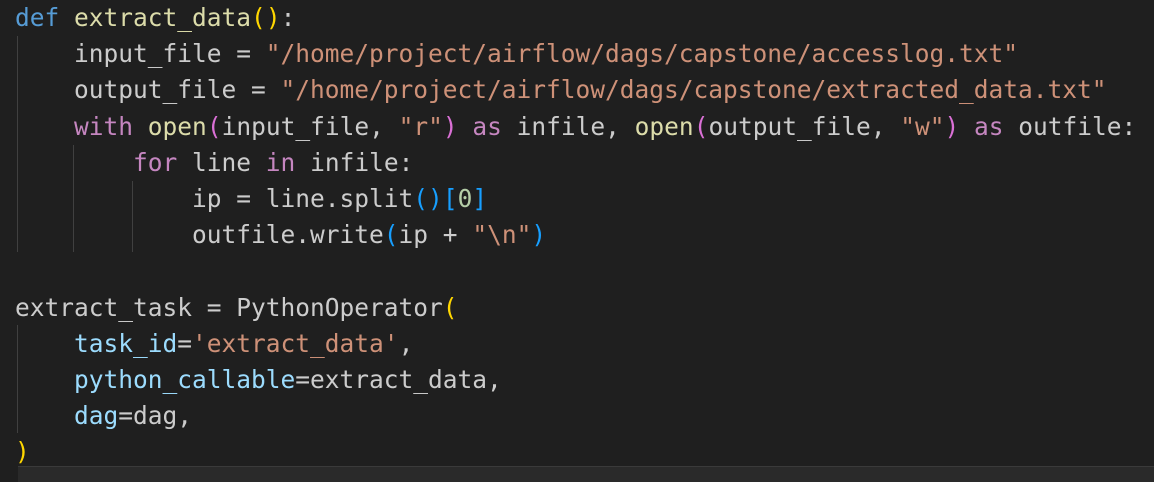  What do you see at coordinates (229, 307) in the screenshot?
I see `operator-assignment: extract_task = PythonOperator` at bounding box center [229, 307].